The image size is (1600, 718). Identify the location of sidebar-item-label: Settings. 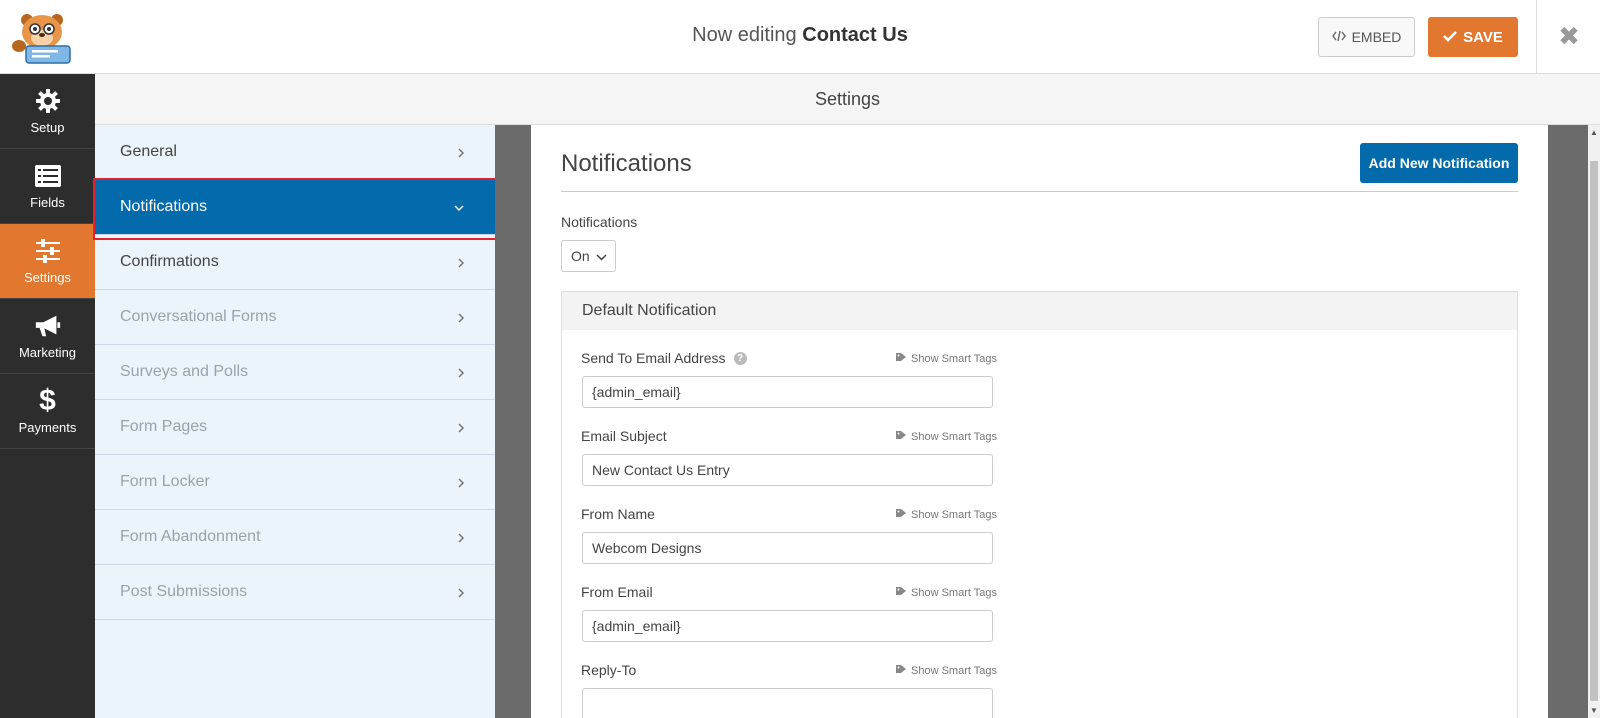
(47, 277).